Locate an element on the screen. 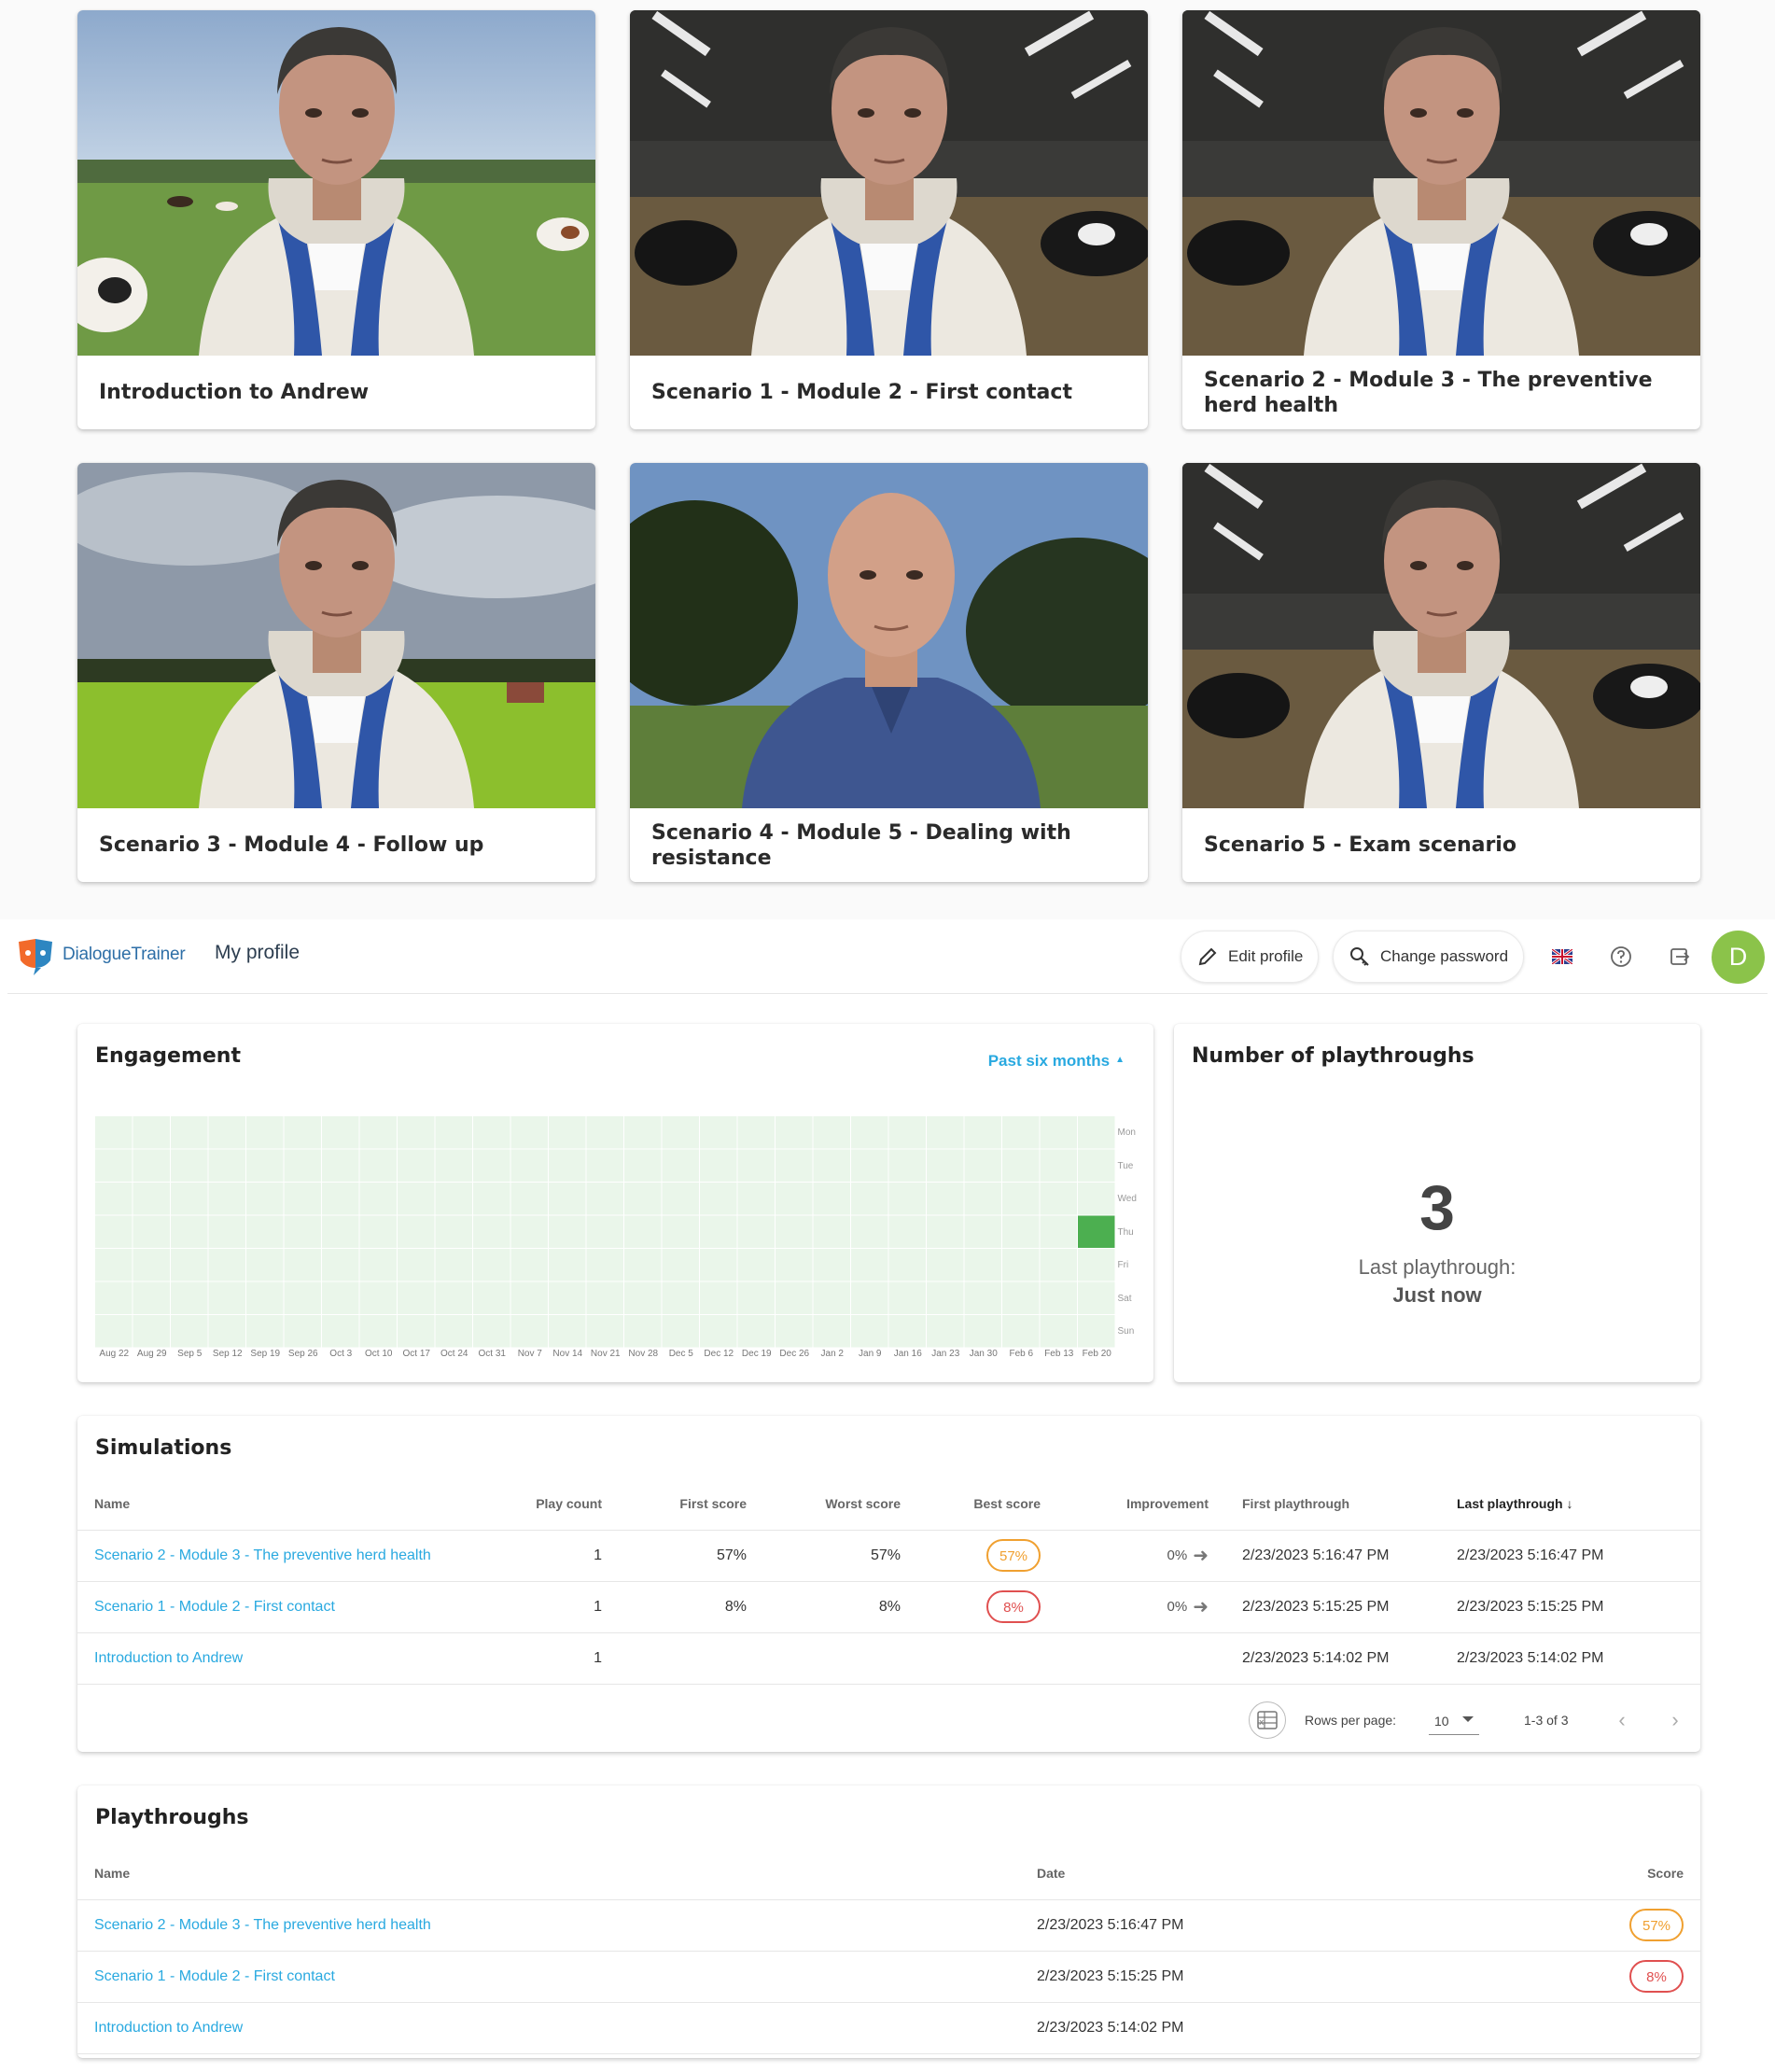 The height and width of the screenshot is (2072, 1775). last-playthrough-cell: 2/23/2023 5:15:25 PM is located at coordinates (1570, 1607).